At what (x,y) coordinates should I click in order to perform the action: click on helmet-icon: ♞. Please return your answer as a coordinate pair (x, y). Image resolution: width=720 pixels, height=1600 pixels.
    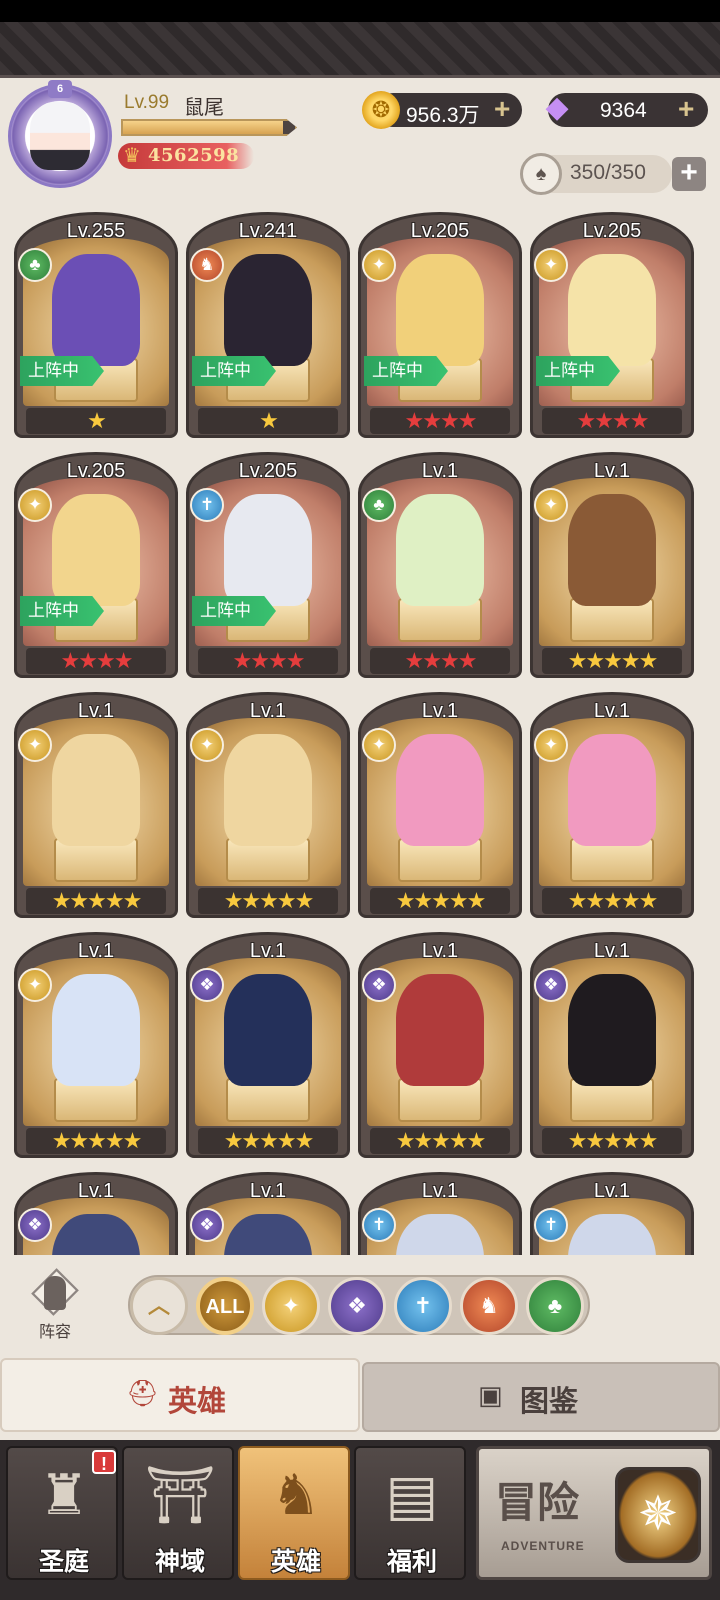
    Looking at the image, I should click on (296, 1494).